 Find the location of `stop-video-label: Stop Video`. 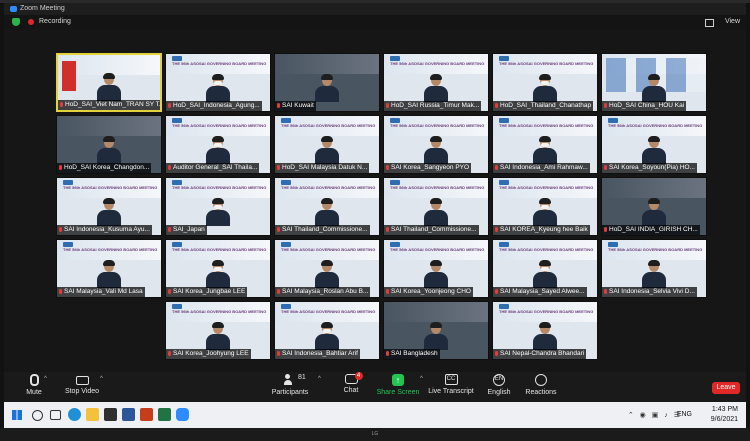

stop-video-label: Stop Video is located at coordinates (82, 391).